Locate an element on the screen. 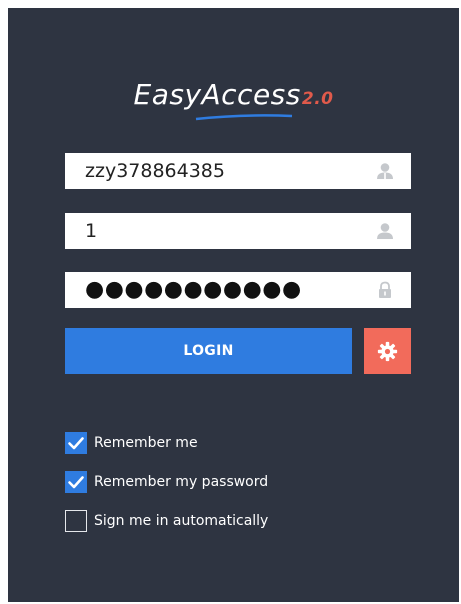 The width and height of the screenshot is (461, 604). app-logo: EasyAccess2.0 is located at coordinates (233, 101).